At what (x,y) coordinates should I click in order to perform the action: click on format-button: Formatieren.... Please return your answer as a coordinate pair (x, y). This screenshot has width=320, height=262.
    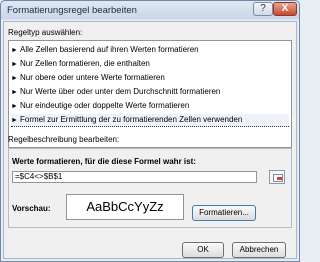
    Looking at the image, I should click on (224, 213).